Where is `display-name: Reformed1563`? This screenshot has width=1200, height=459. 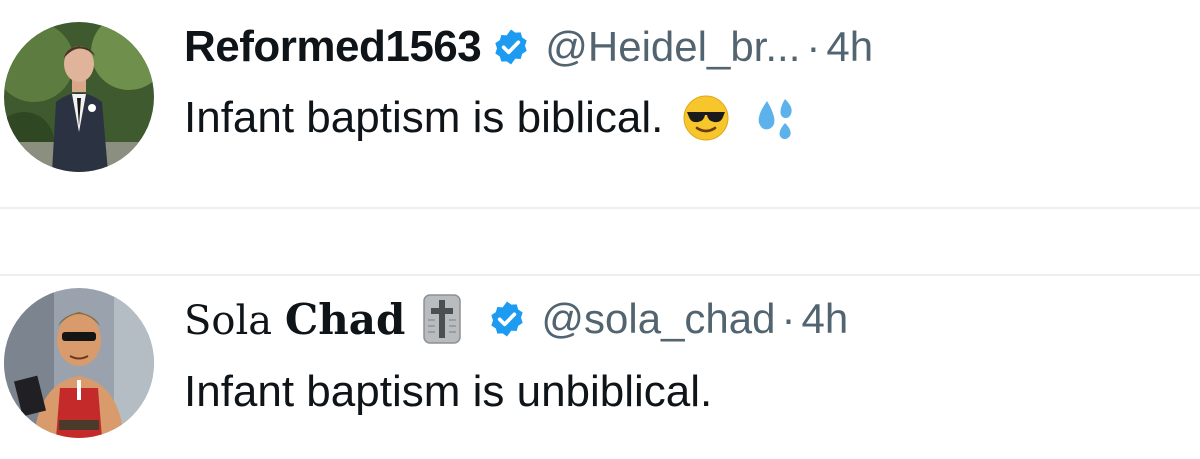 display-name: Reformed1563 is located at coordinates (333, 47).